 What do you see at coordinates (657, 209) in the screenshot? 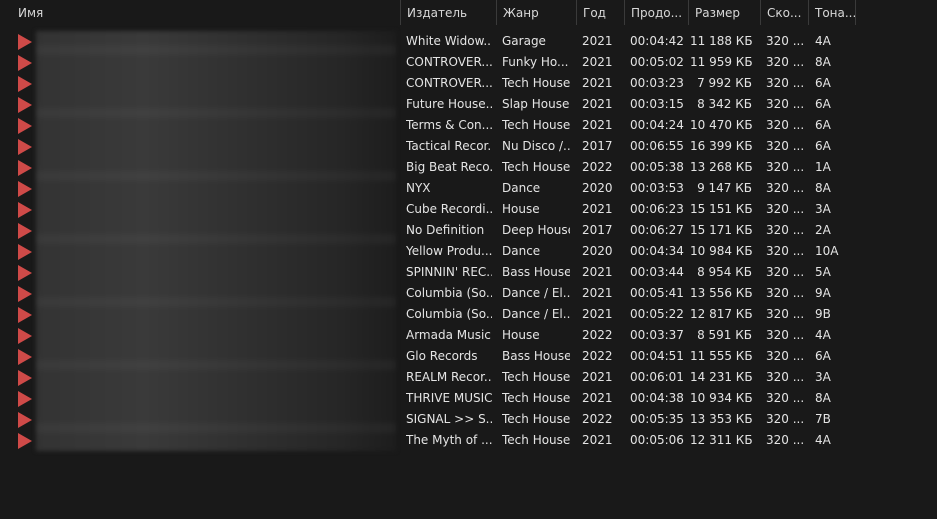
I see `duration-cell: 00:06:23` at bounding box center [657, 209].